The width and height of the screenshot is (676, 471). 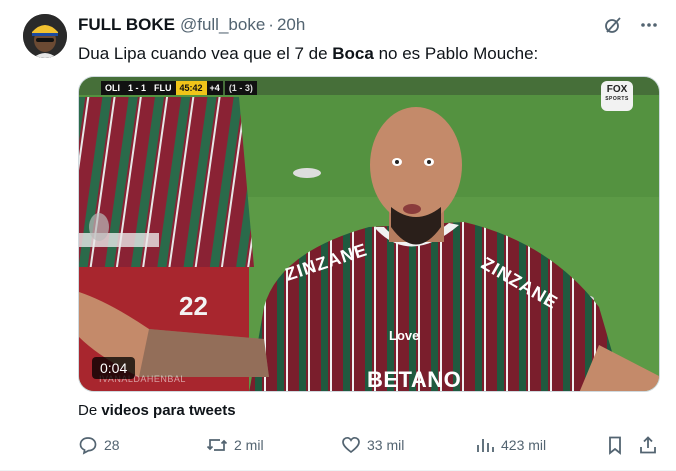 I want to click on scorebug-away: FLU, so click(x=163, y=88).